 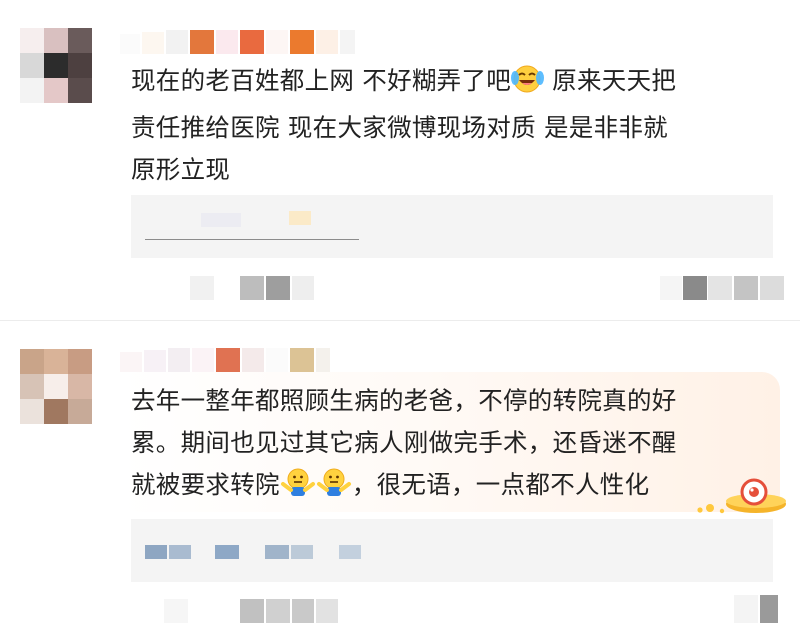 What do you see at coordinates (321, 80) in the screenshot?
I see `comment-text-segment: 现在的老百姓都上网 不好糊弄了吧` at bounding box center [321, 80].